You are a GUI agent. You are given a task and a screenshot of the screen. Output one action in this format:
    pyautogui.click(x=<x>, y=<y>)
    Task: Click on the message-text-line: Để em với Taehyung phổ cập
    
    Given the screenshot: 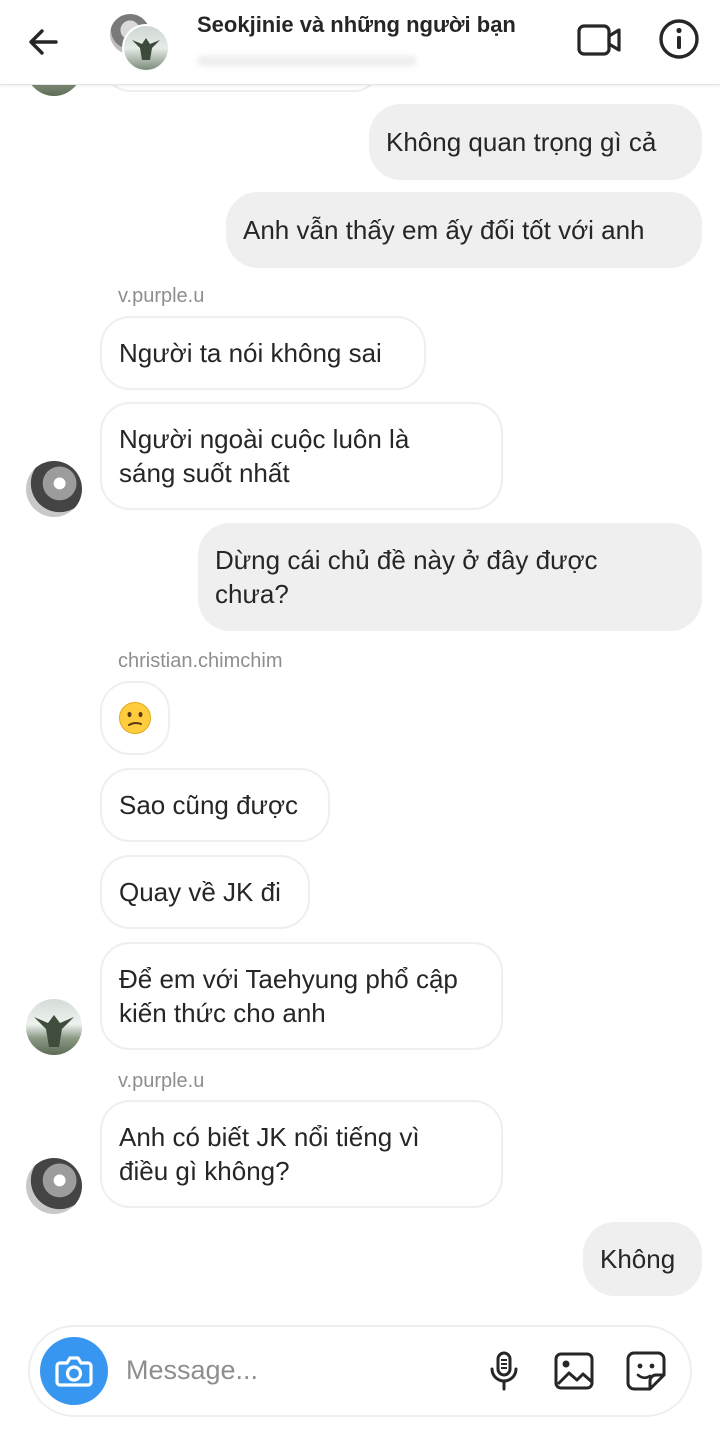 What is the action you would take?
    pyautogui.click(x=288, y=979)
    